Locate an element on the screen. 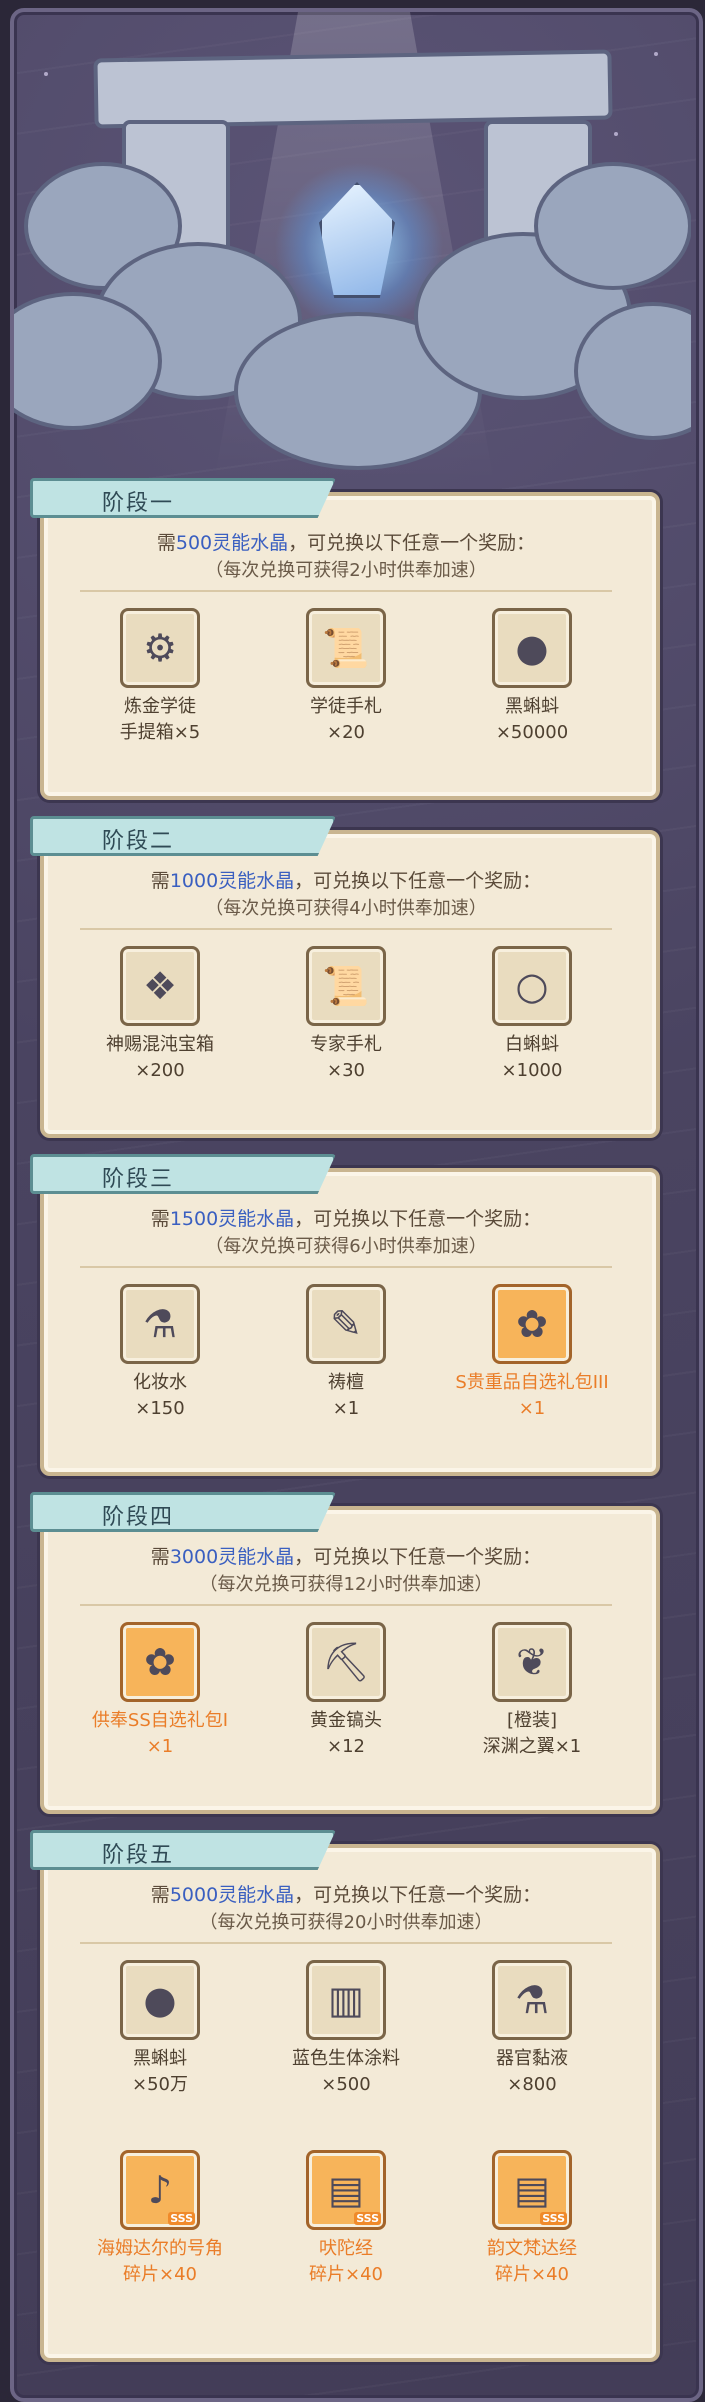 The width and height of the screenshot is (705, 2402). reward-item: ● 黑蝌蚪 ×50000 is located at coordinates (532, 677).